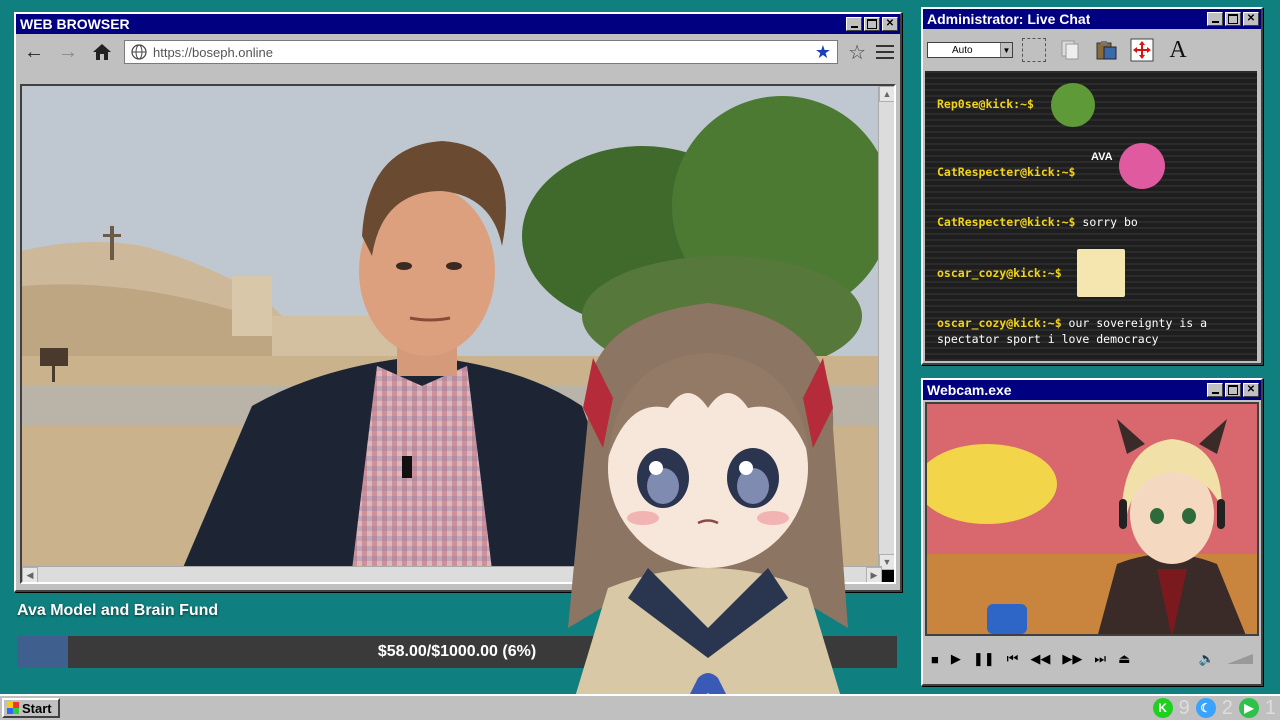 This screenshot has height=720, width=1280. I want to click on eject-icon: ⏏, so click(1124, 659).